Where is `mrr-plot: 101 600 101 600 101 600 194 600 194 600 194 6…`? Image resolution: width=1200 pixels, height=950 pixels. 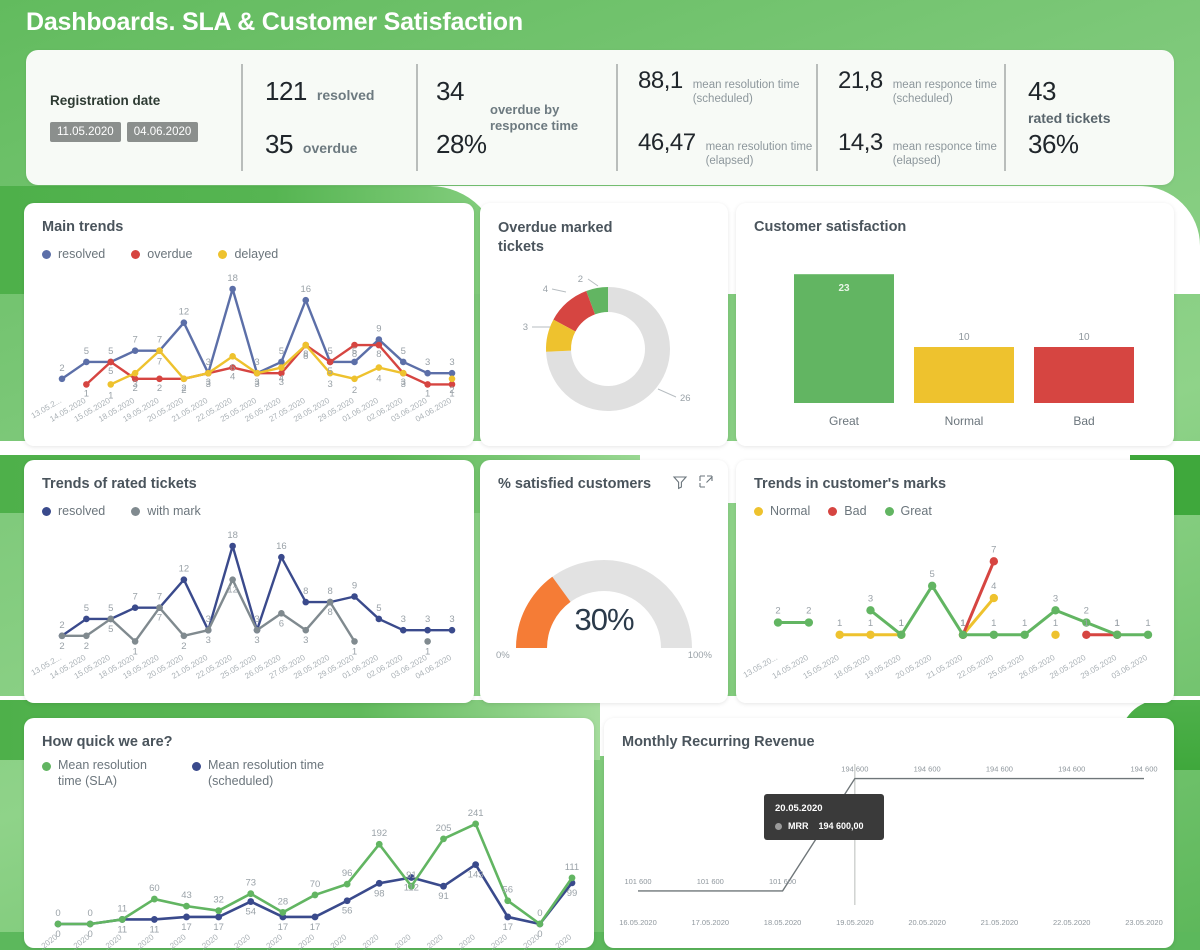 mrr-plot: 101 600 101 600 101 600 194 600 194 600 194 6… is located at coordinates (889, 843).